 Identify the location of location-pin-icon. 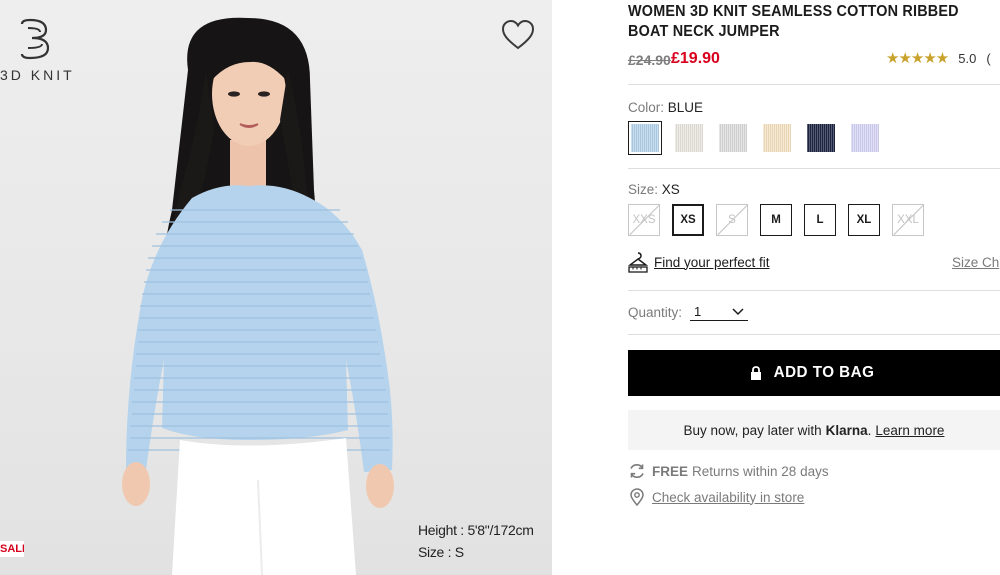
(637, 497).